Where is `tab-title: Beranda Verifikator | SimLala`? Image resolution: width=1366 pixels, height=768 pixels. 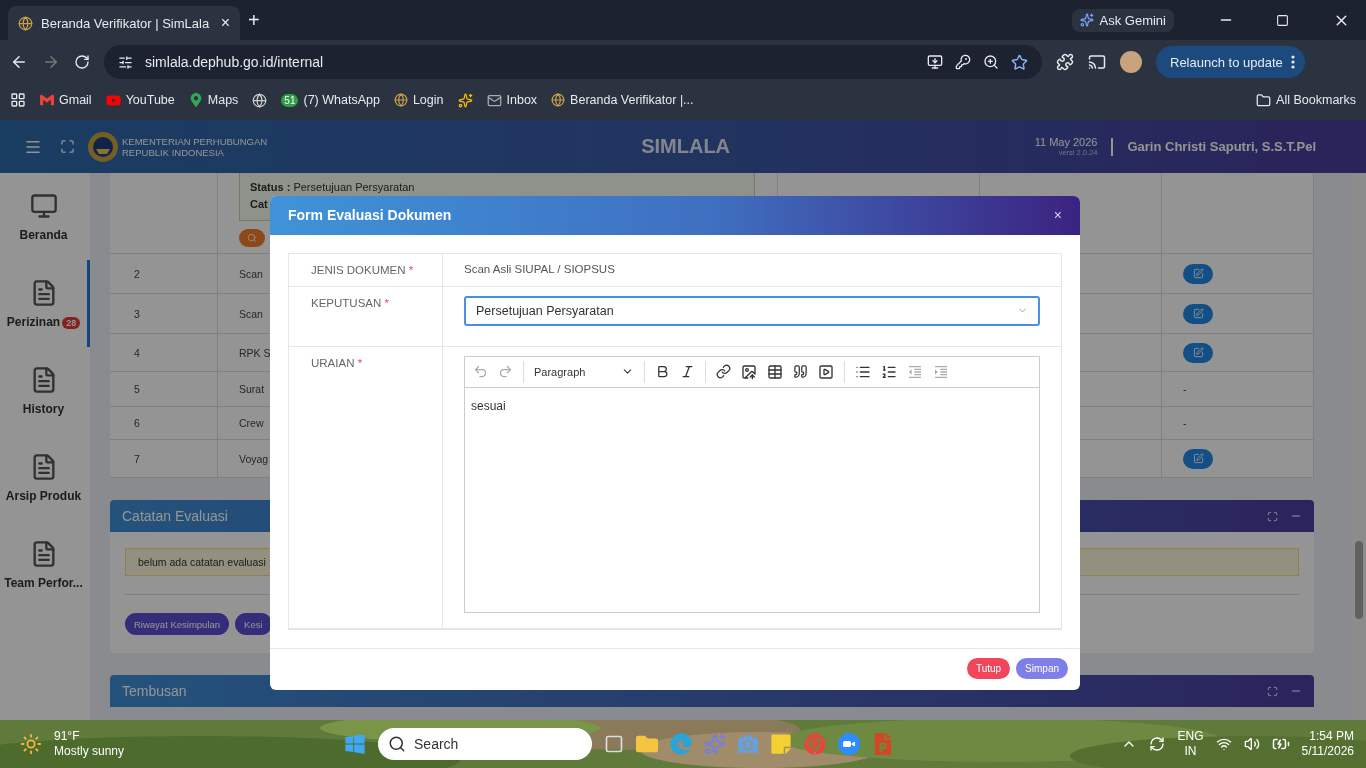 tab-title: Beranda Verifikator | SimLala is located at coordinates (126, 23).